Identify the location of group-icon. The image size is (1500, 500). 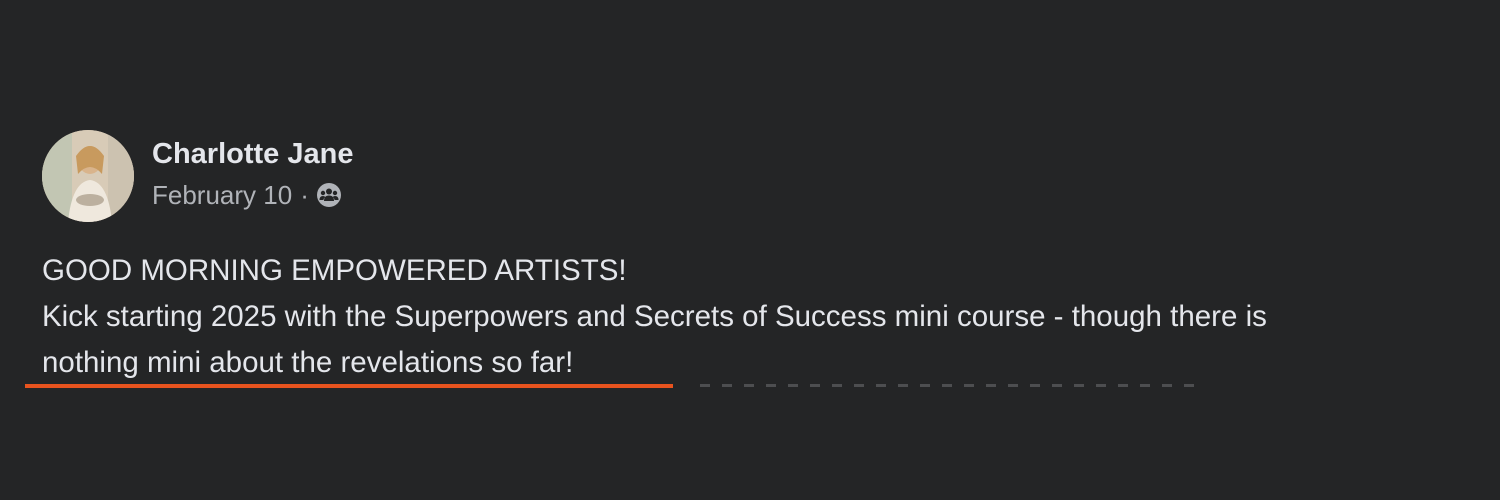
(329, 195).